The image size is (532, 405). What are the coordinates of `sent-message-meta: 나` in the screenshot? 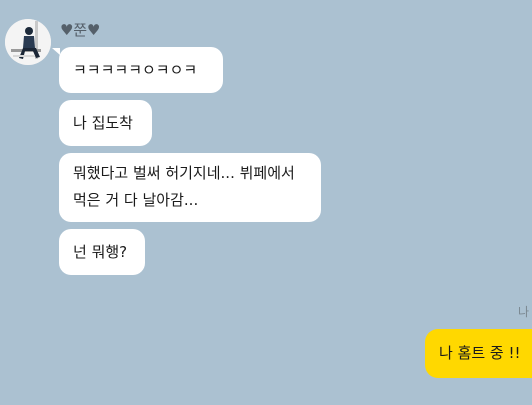 It's located at (524, 312).